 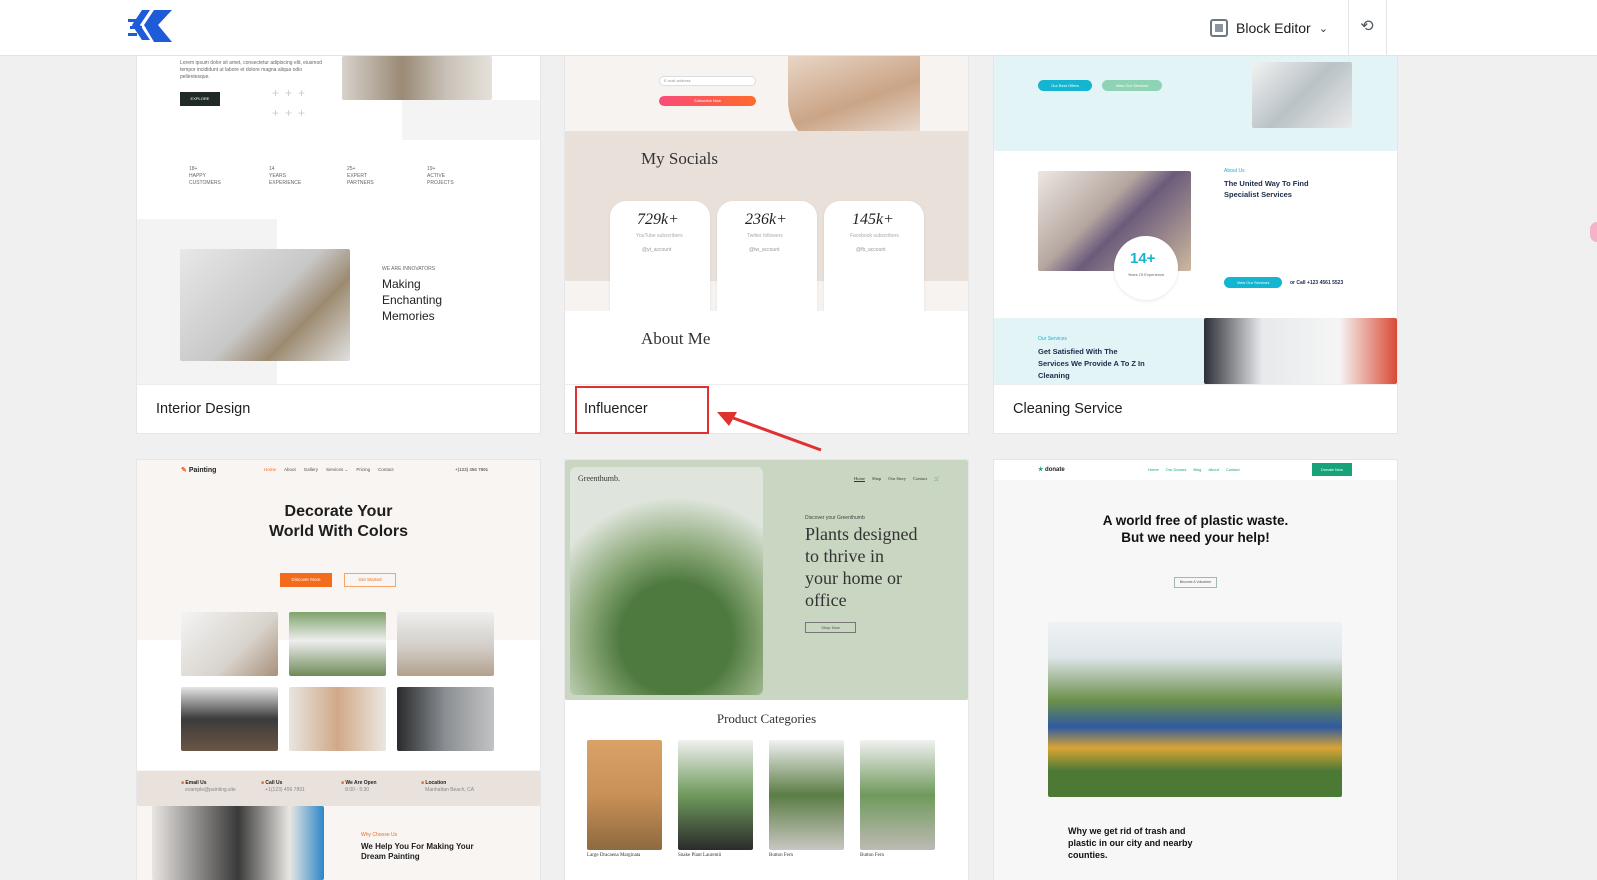 What do you see at coordinates (412, 300) in the screenshot?
I see `preview-heading: Making Enchanting Memories` at bounding box center [412, 300].